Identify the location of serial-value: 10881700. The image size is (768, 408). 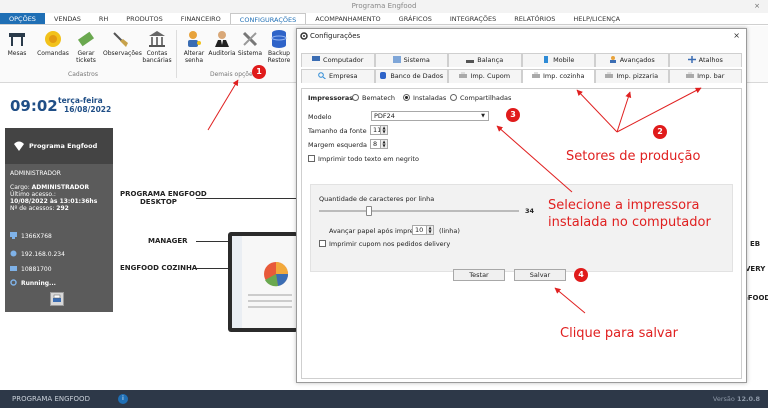
(36, 269).